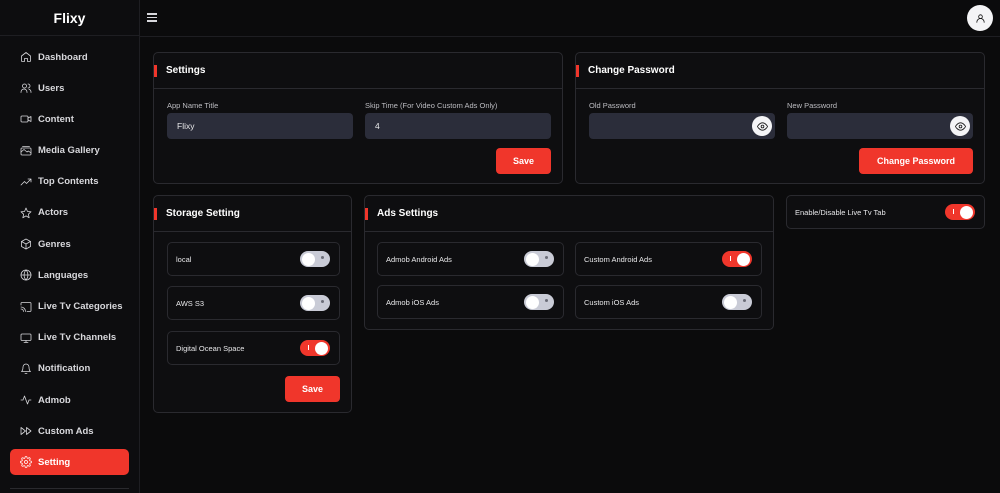 This screenshot has width=1000, height=493. I want to click on box-icon, so click(26, 244).